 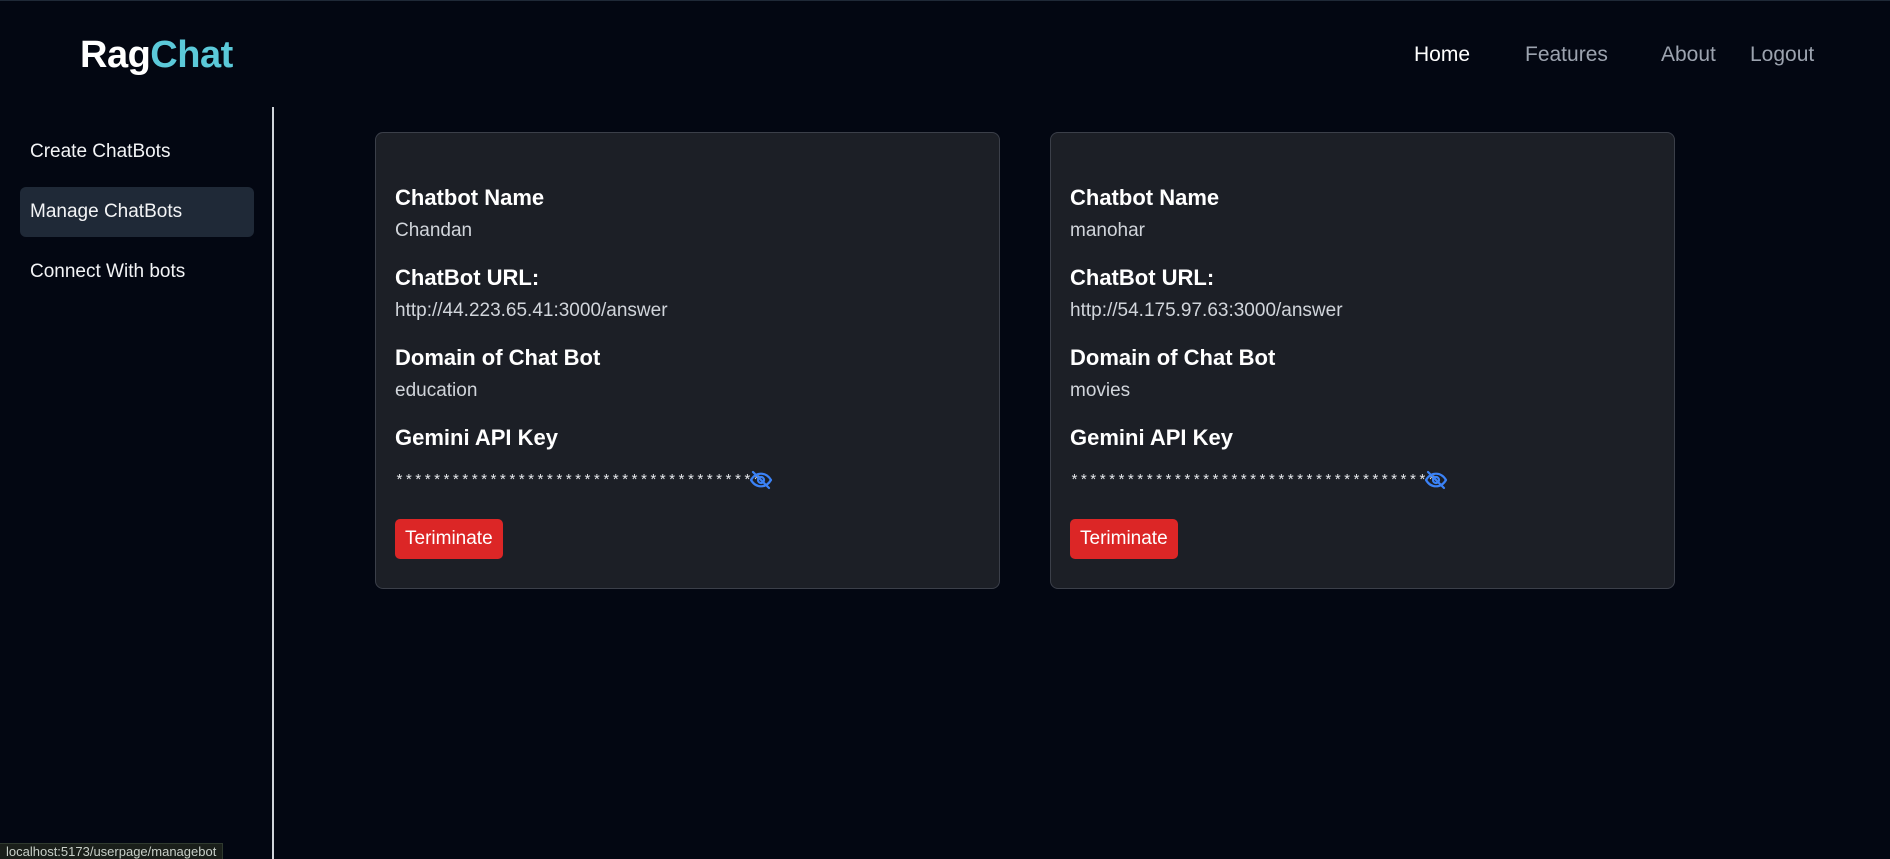 I want to click on chatbot-url-value: http://54.175.97.63:3000/answer, so click(x=1206, y=310).